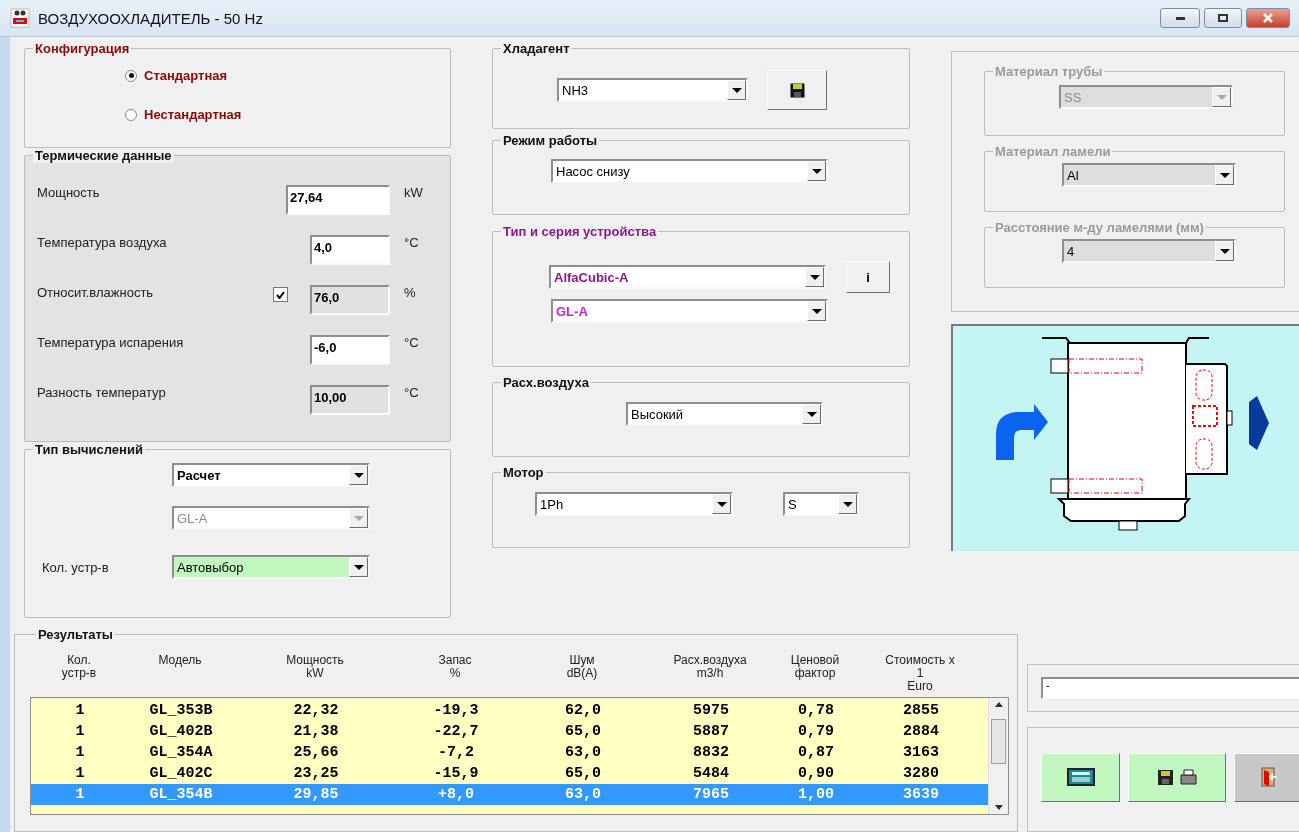  I want to click on column-header: Ценовой фактор, so click(815, 666).